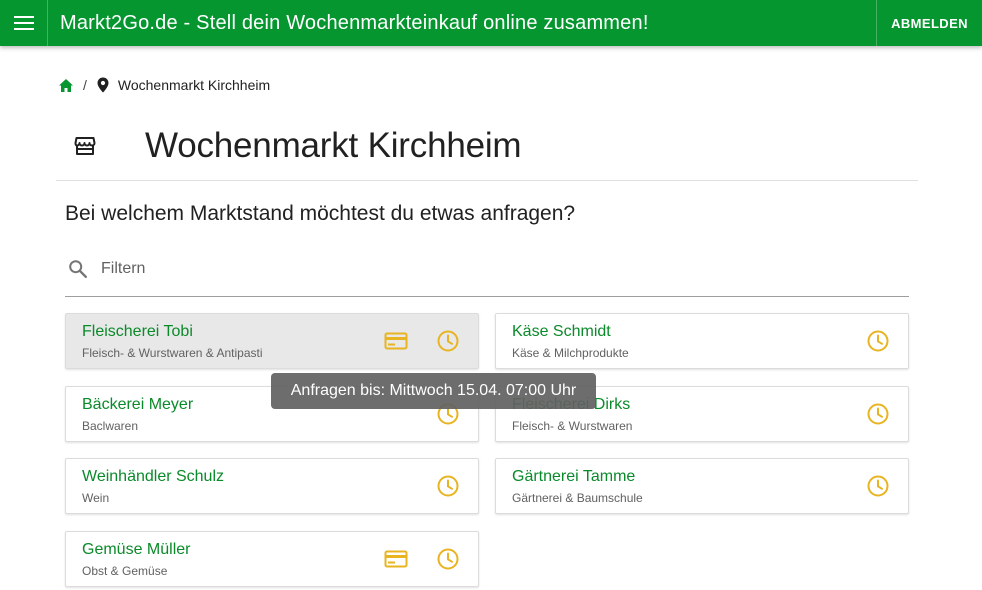 The height and width of the screenshot is (590, 982). Describe the element at coordinates (451, 269) in the screenshot. I see `filter-input` at that location.